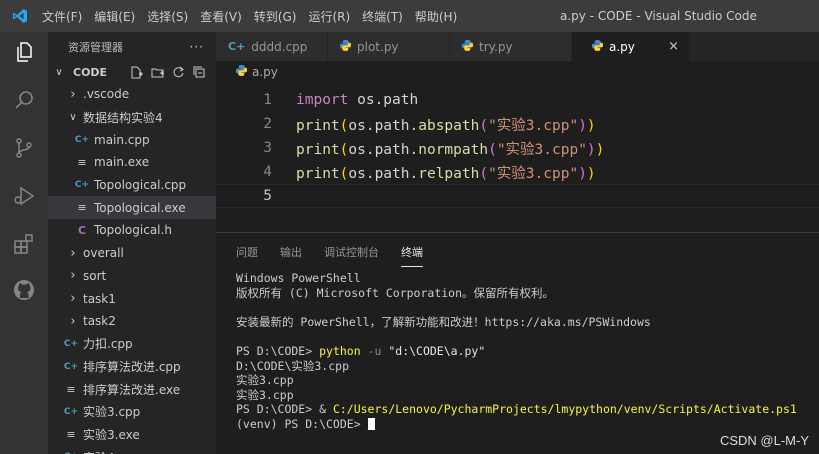 Image resolution: width=819 pixels, height=454 pixels. What do you see at coordinates (382, 16) in the screenshot?
I see `menu-terminal: 终端(T)` at bounding box center [382, 16].